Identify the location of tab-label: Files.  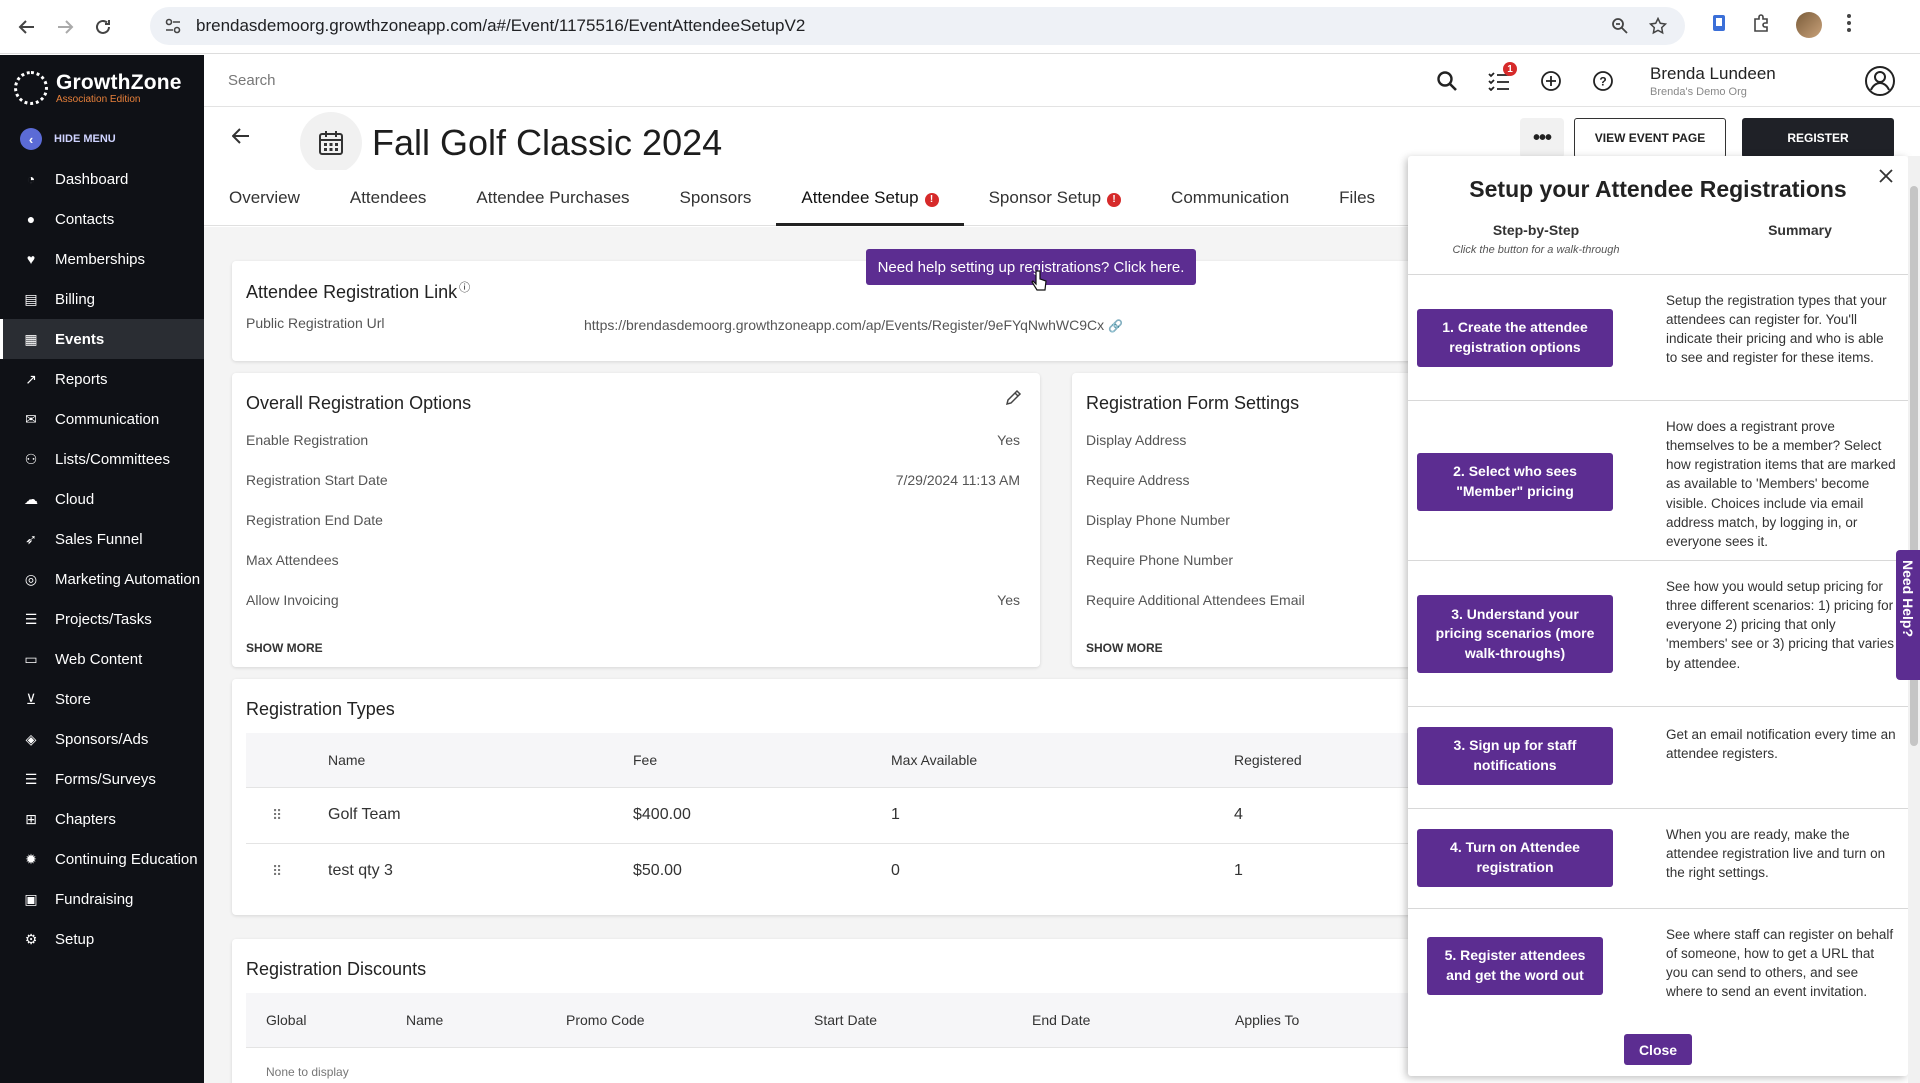
(1357, 197).